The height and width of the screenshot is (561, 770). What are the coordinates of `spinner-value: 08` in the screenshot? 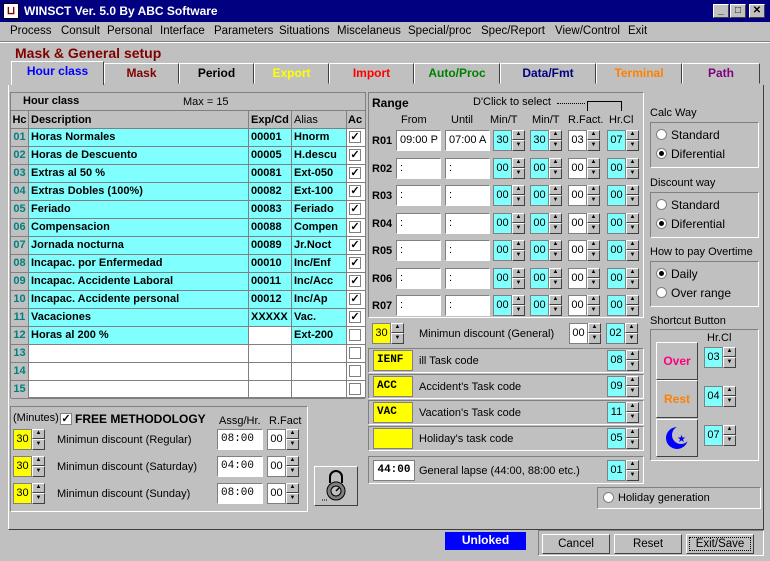 It's located at (616, 360).